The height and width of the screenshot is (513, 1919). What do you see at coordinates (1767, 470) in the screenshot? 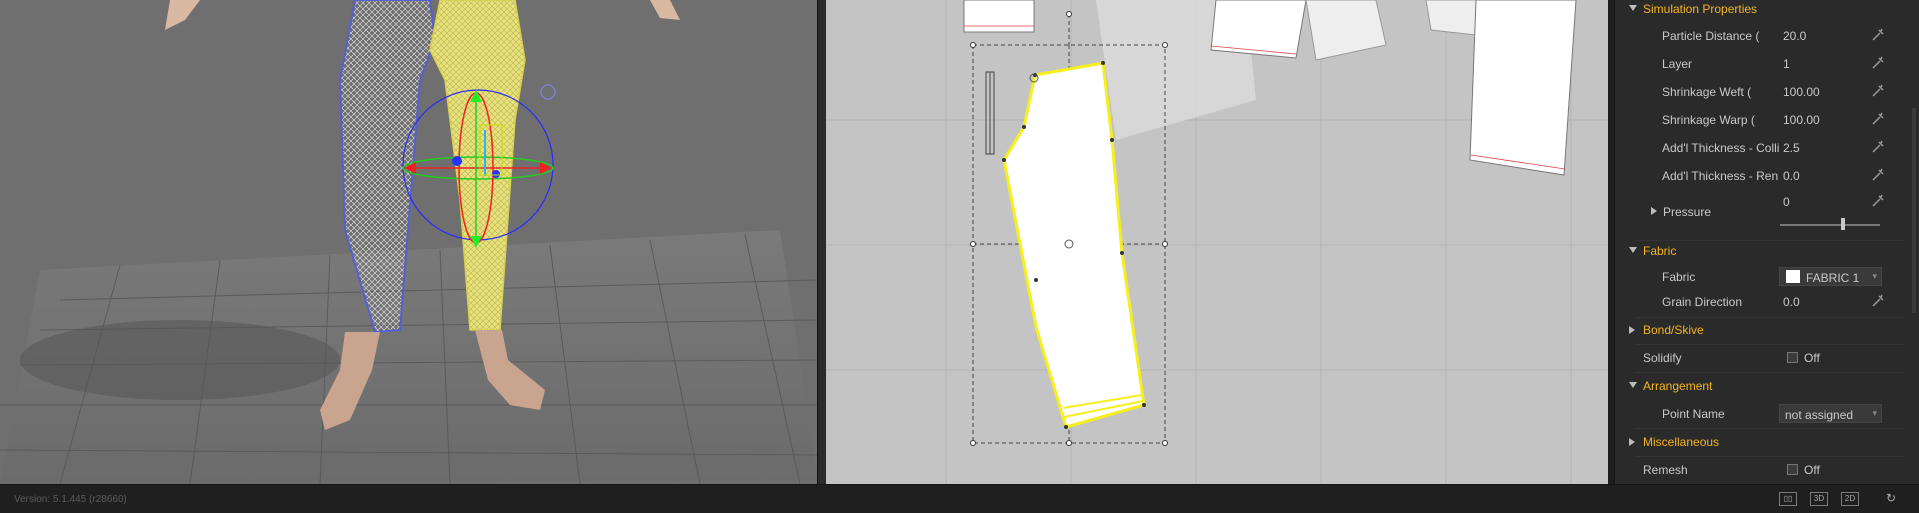
I see `row-remesh: Remesh Off` at bounding box center [1767, 470].